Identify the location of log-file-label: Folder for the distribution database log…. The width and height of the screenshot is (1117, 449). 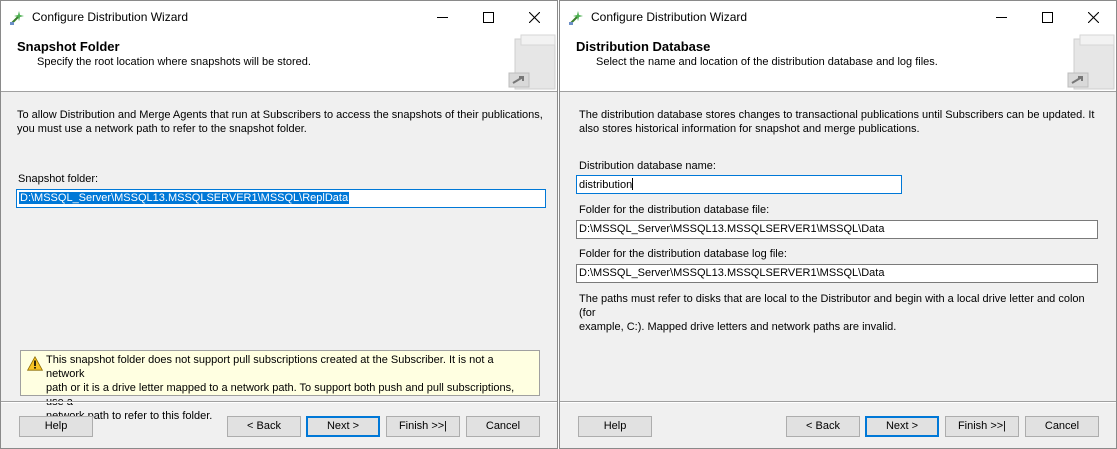
(683, 254).